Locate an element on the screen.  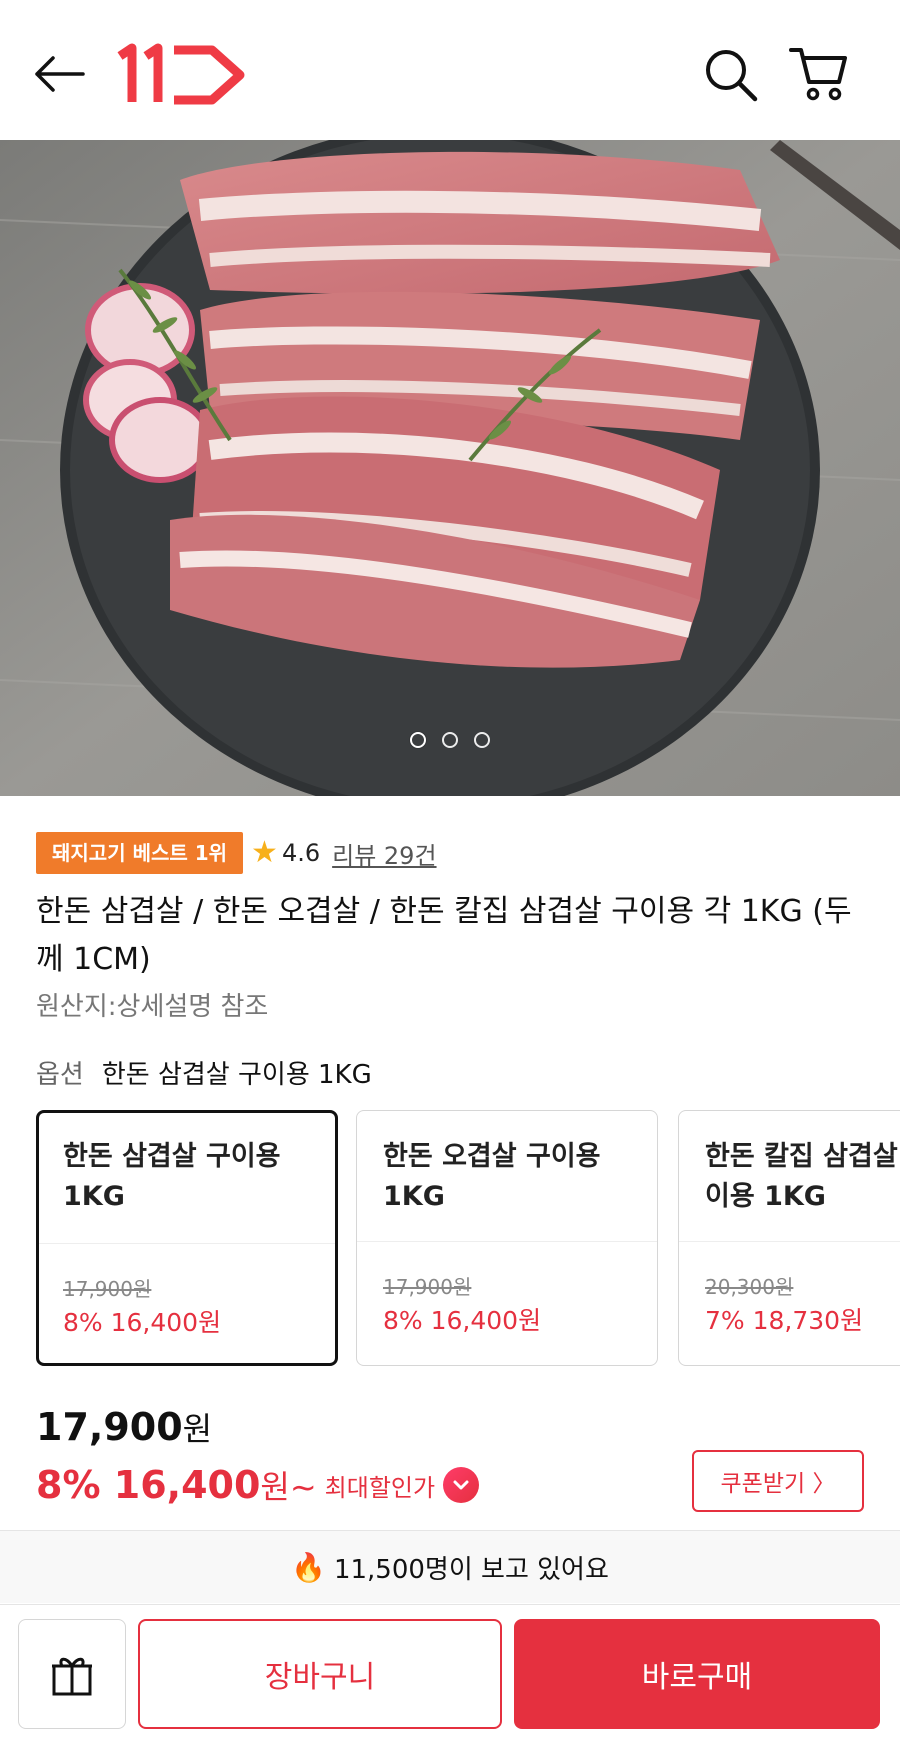
add-to-cart-button: 장바구니 is located at coordinates (320, 1674).